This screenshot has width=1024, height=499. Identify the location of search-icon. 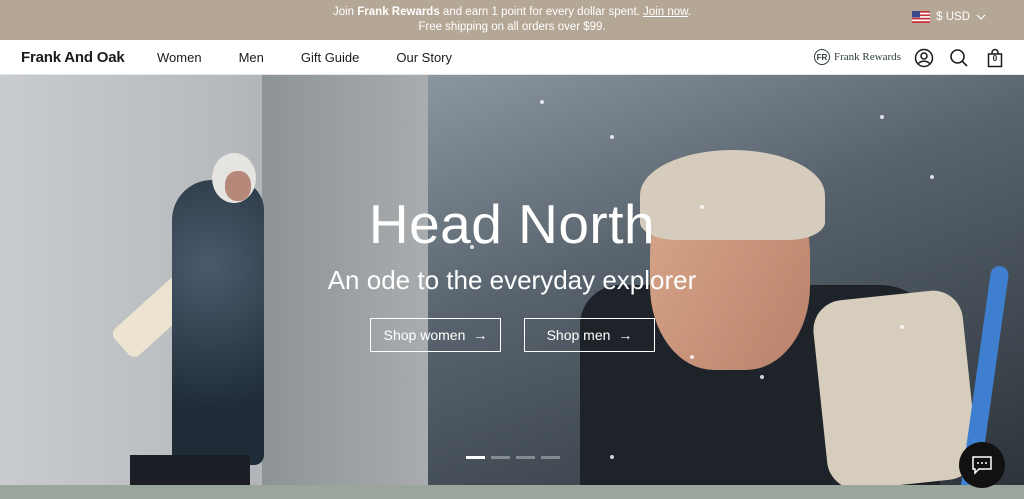
(959, 58).